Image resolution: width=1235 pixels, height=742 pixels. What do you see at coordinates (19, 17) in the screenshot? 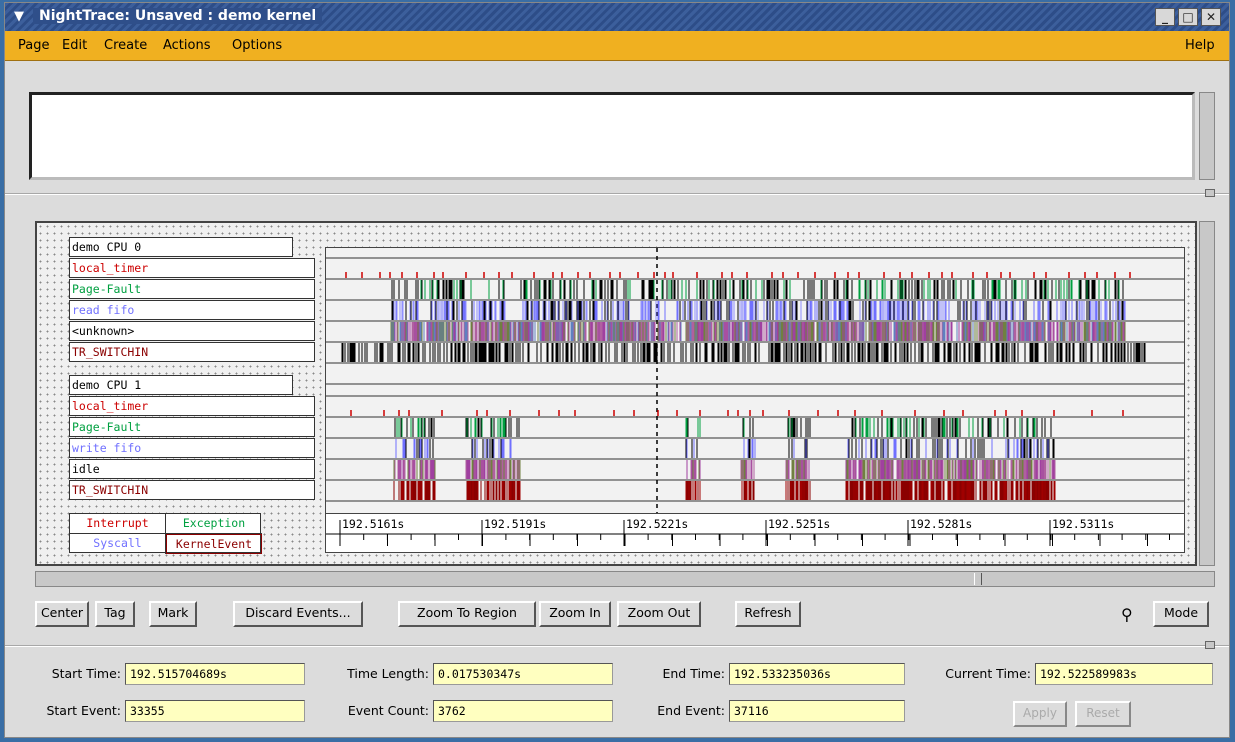
I see `window-menu-icon: ▼` at bounding box center [19, 17].